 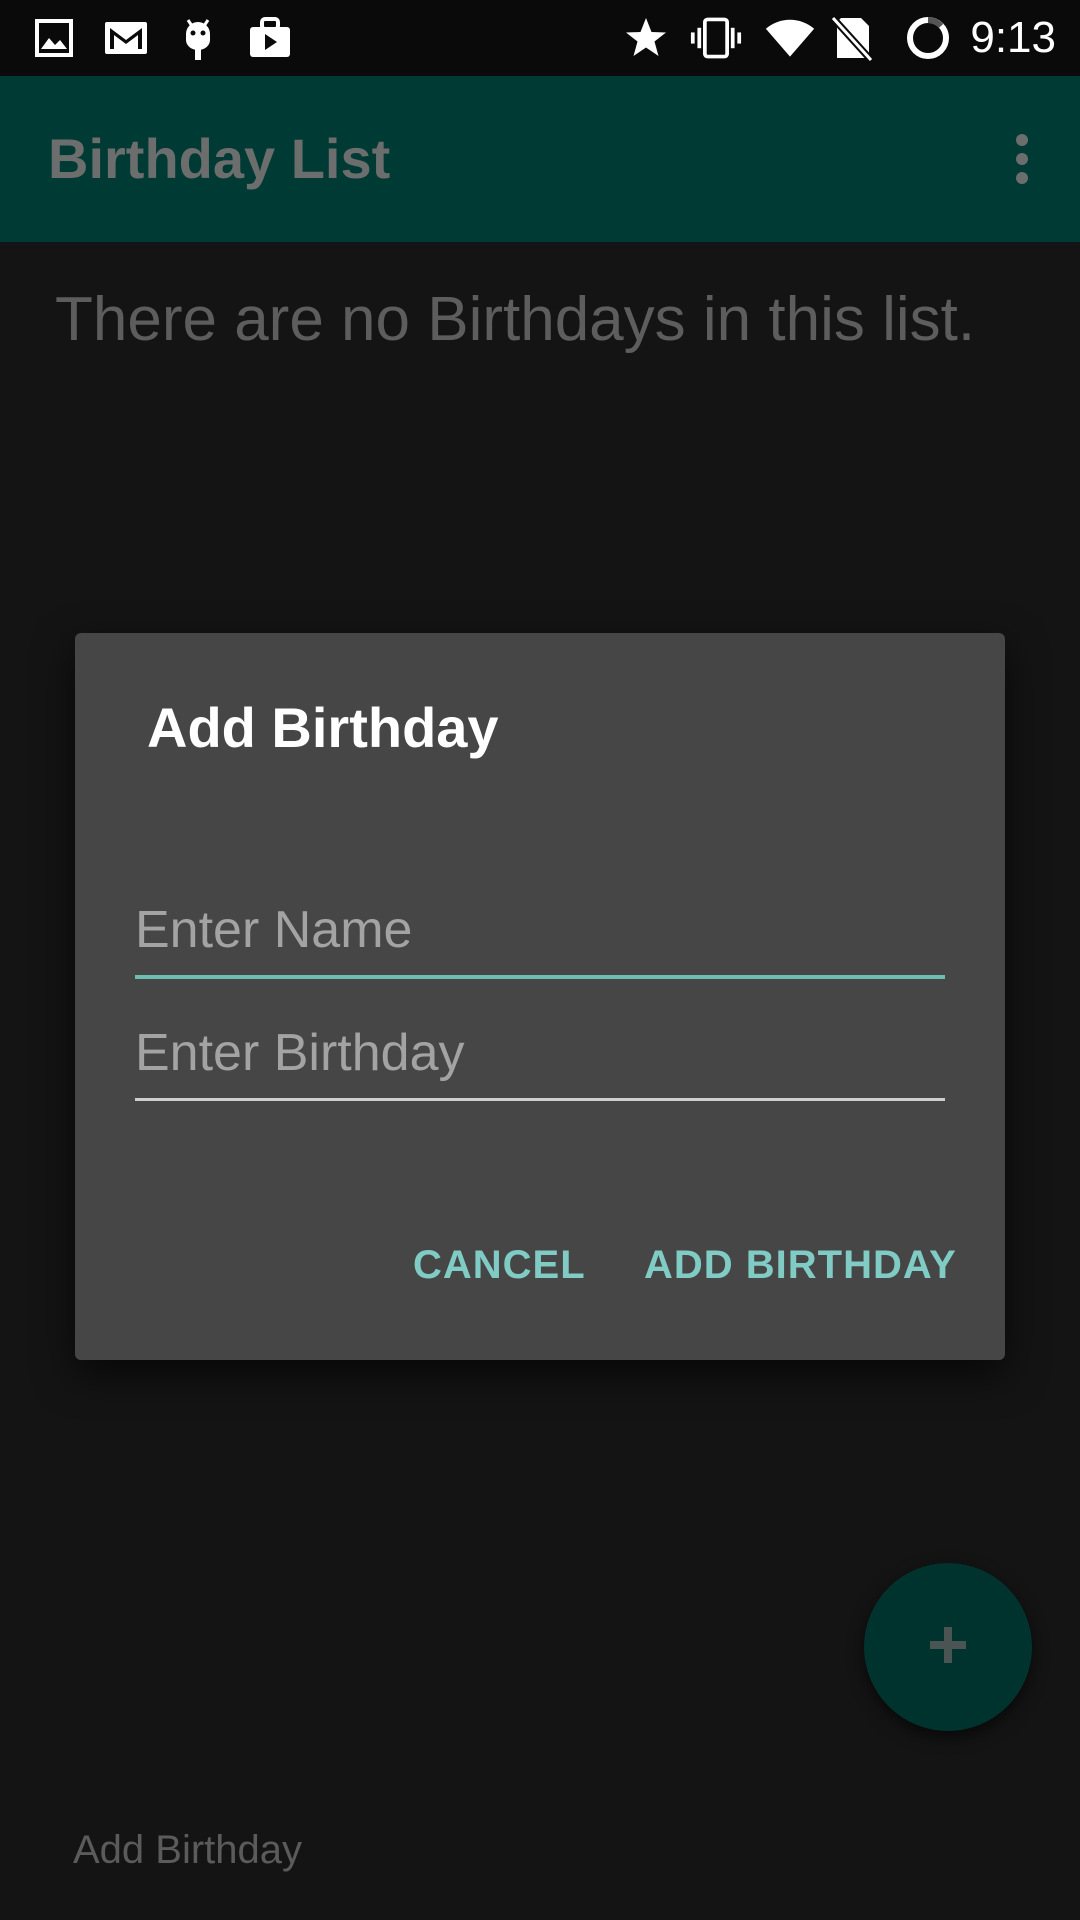 What do you see at coordinates (323, 727) in the screenshot?
I see `dialog-title: Add Birthday` at bounding box center [323, 727].